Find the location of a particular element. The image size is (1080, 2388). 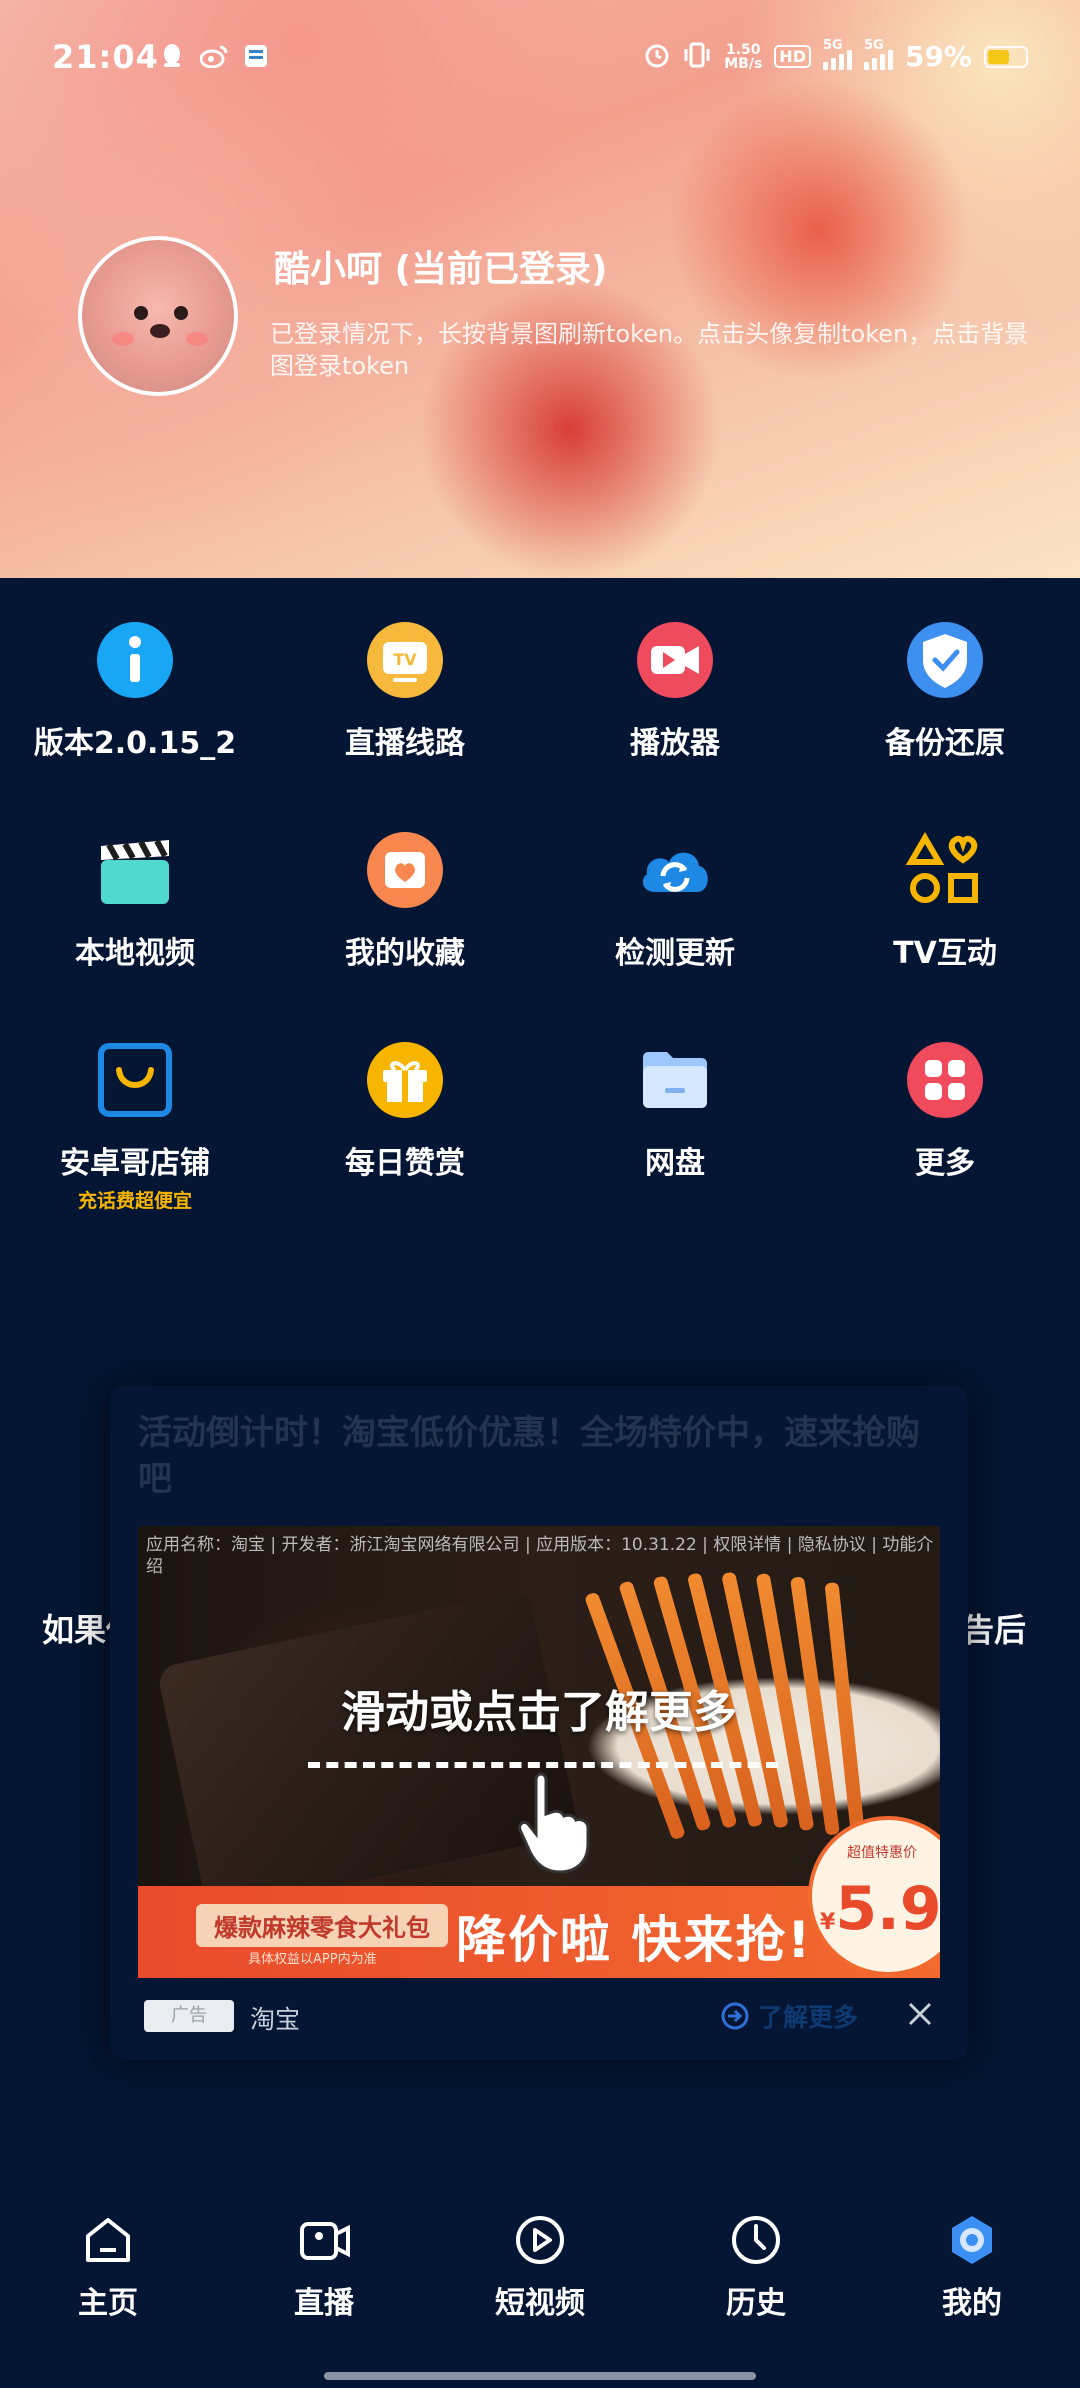

nav-mine: 我的 is located at coordinates (972, 2266).